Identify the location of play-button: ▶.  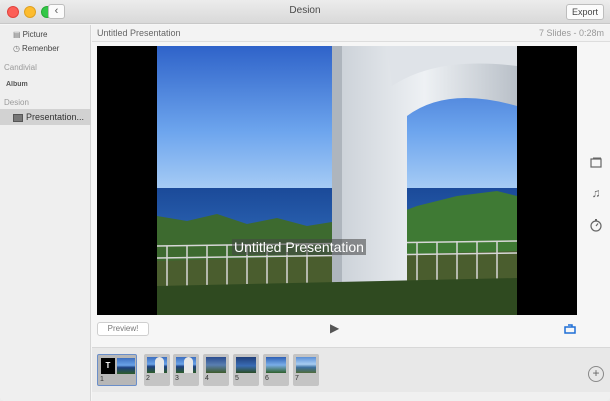
(337, 328).